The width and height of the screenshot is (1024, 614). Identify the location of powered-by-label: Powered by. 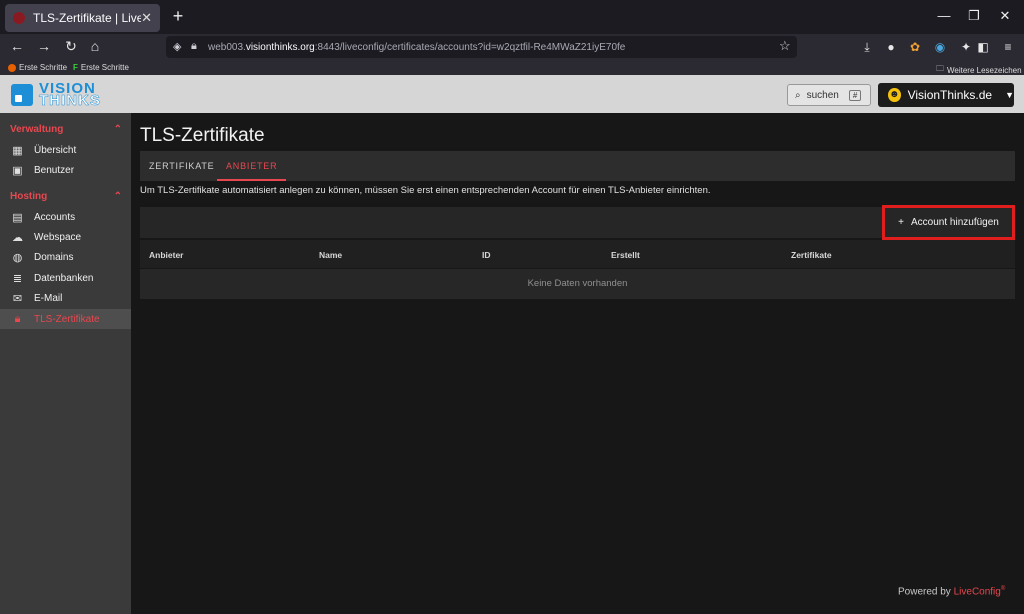
(924, 592).